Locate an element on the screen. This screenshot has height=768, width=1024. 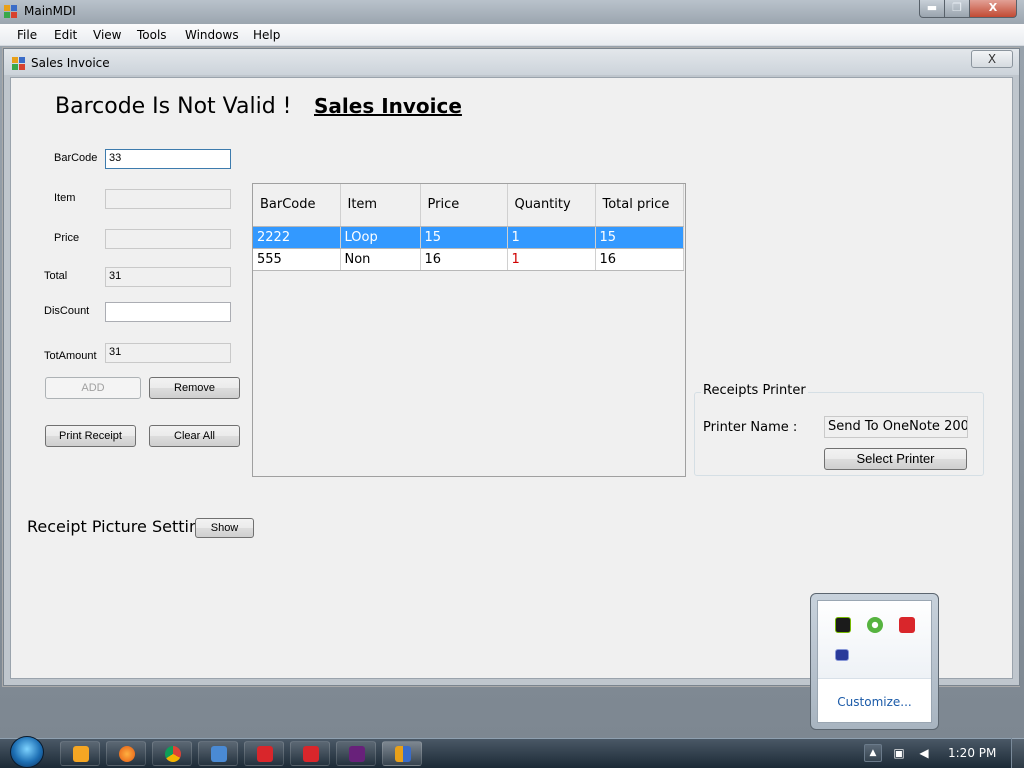
taskbar-media-player is located at coordinates (80, 753).